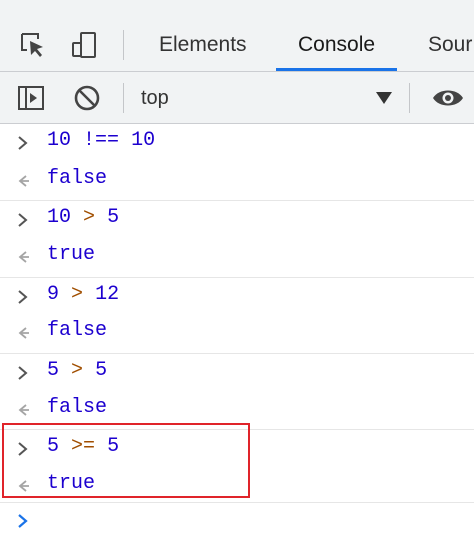 This screenshot has width=474, height=556. What do you see at coordinates (143, 140) in the screenshot?
I see `operand-right: 10` at bounding box center [143, 140].